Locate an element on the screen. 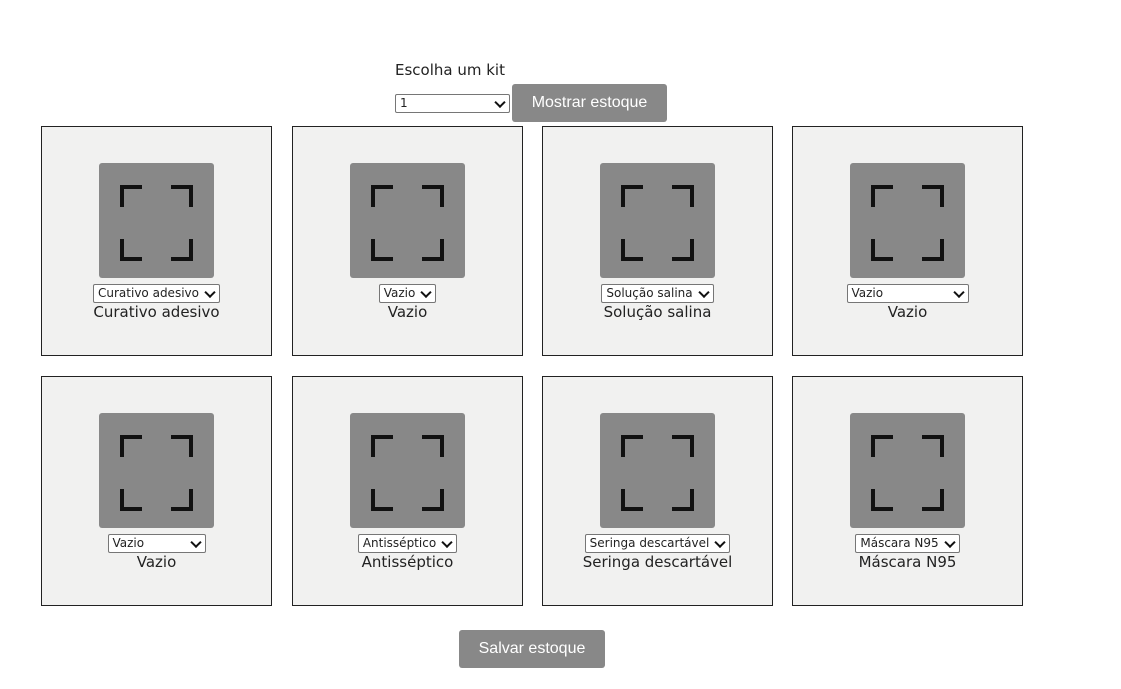  slot-select-value: Antisséptico is located at coordinates (399, 543).